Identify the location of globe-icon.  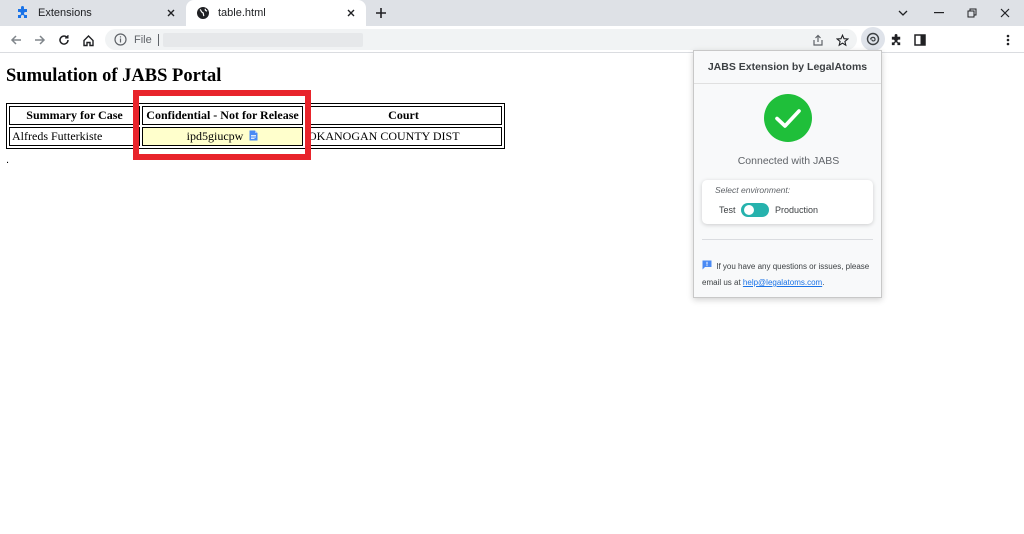
(203, 13).